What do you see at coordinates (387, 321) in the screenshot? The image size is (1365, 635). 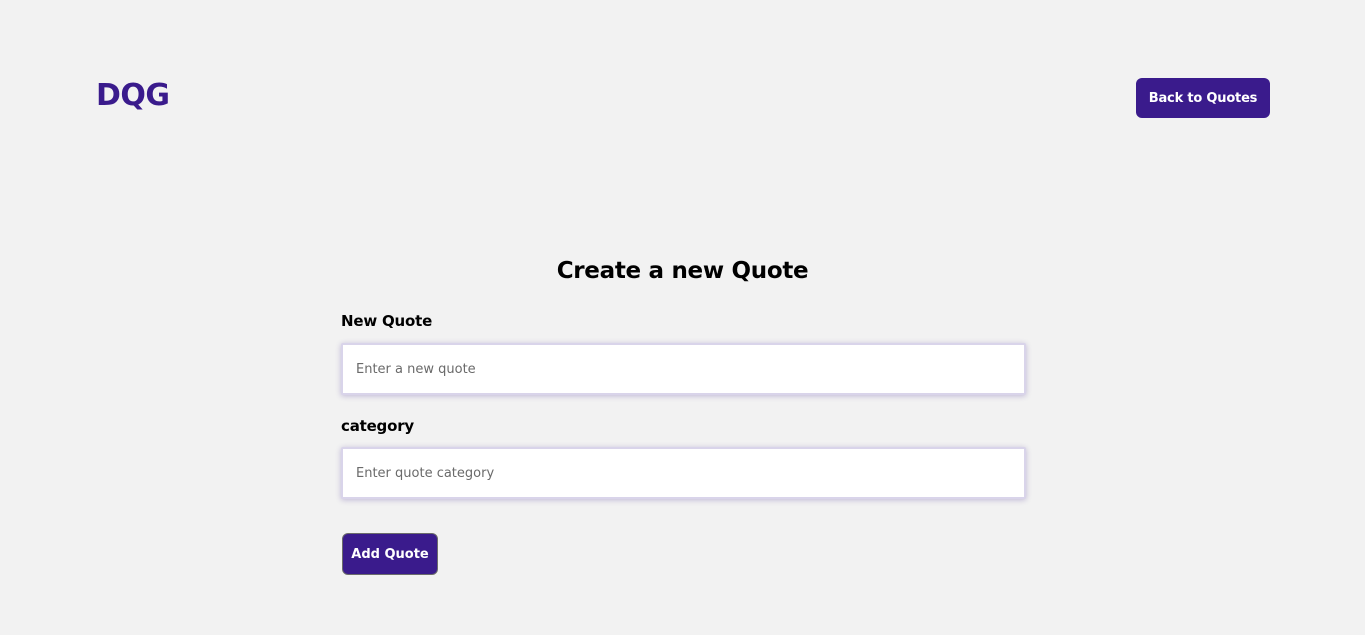 I see `new-quote-label: New Quote` at bounding box center [387, 321].